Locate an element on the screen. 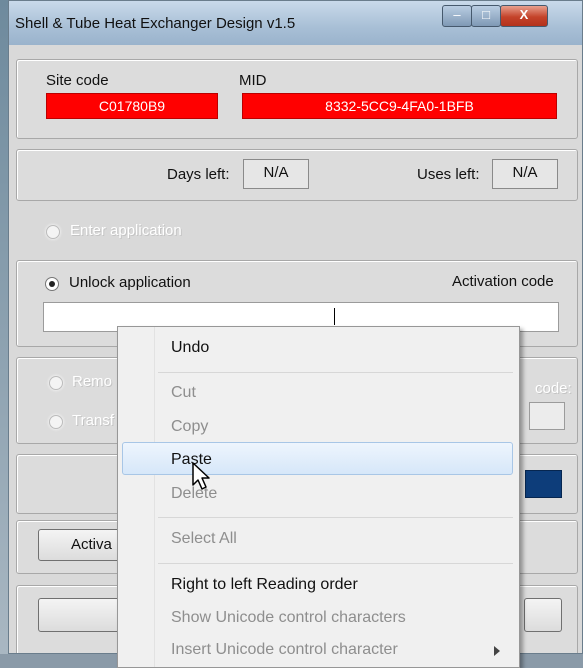  menu-item-copy: Copy is located at coordinates (189, 427).